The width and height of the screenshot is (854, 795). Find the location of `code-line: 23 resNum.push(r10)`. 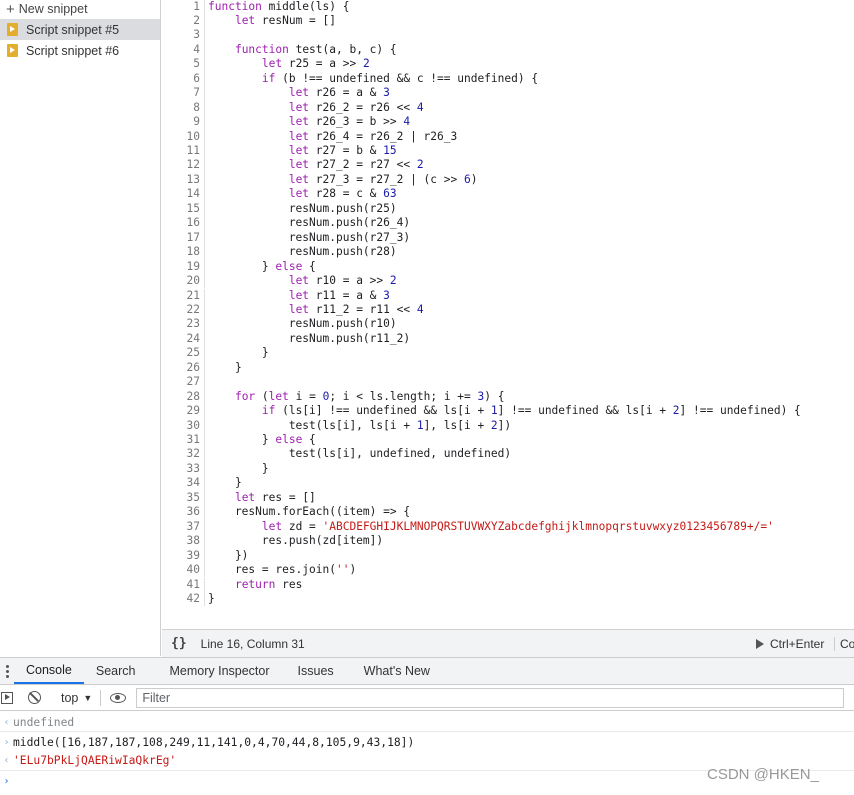

code-line: 23 resNum.push(r10) is located at coordinates (279, 324).